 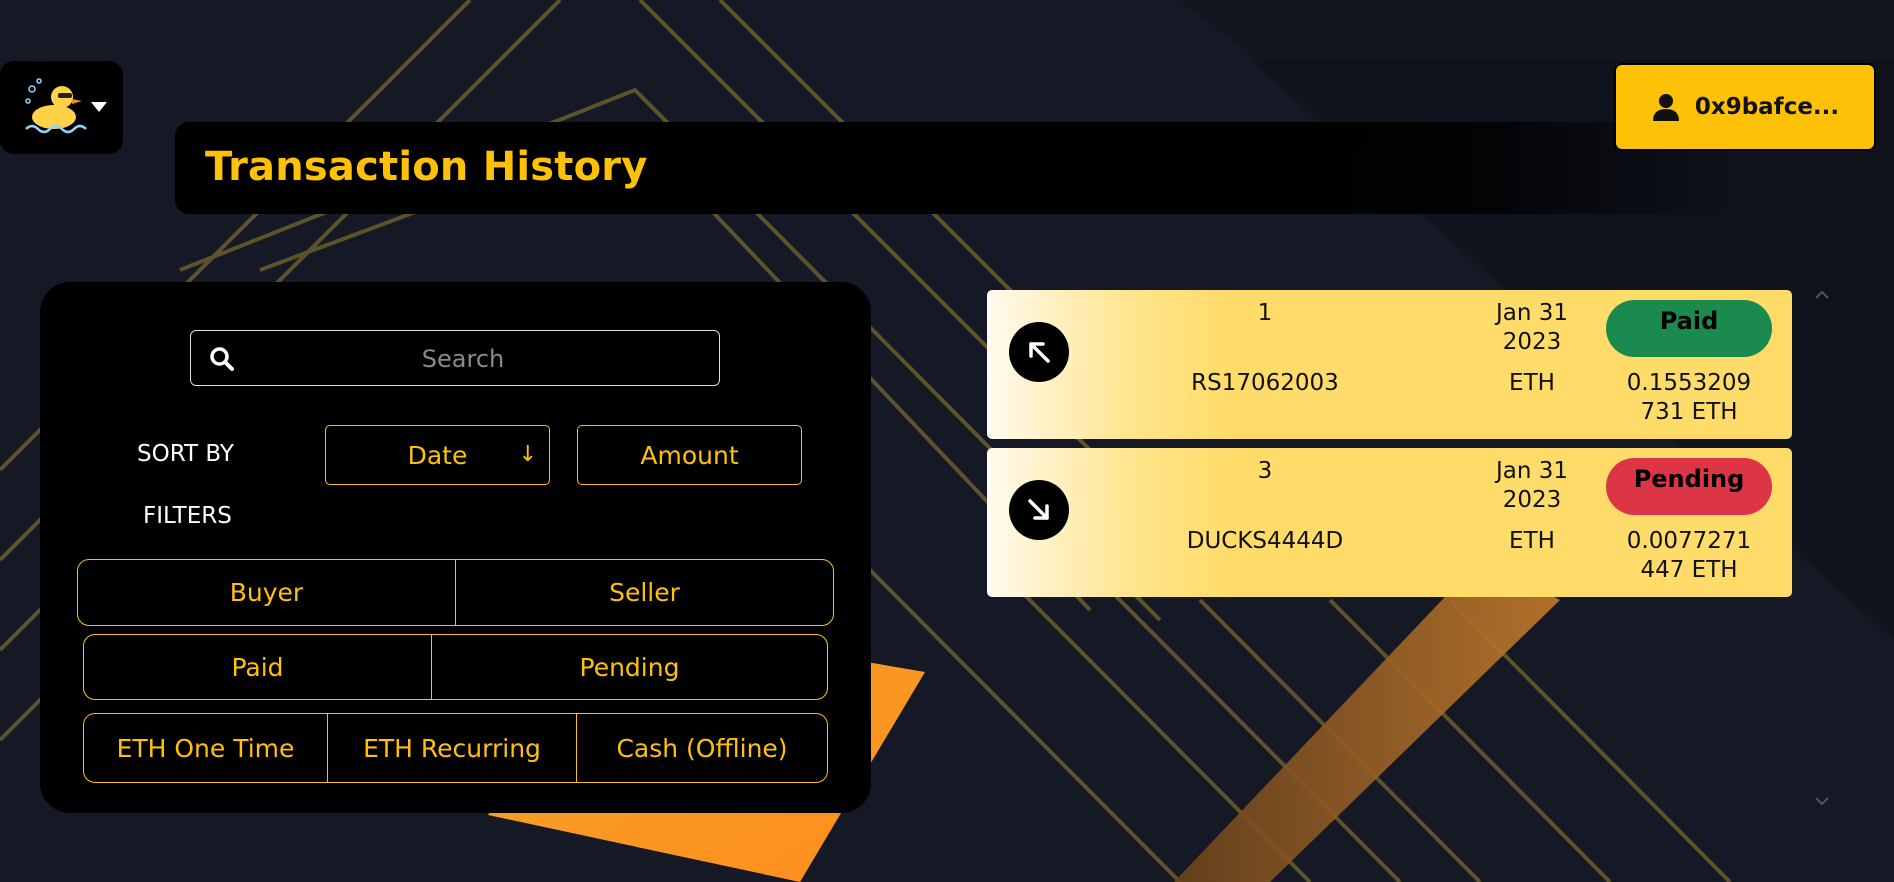 I want to click on transaction-reference: RS17062003, so click(x=1265, y=383).